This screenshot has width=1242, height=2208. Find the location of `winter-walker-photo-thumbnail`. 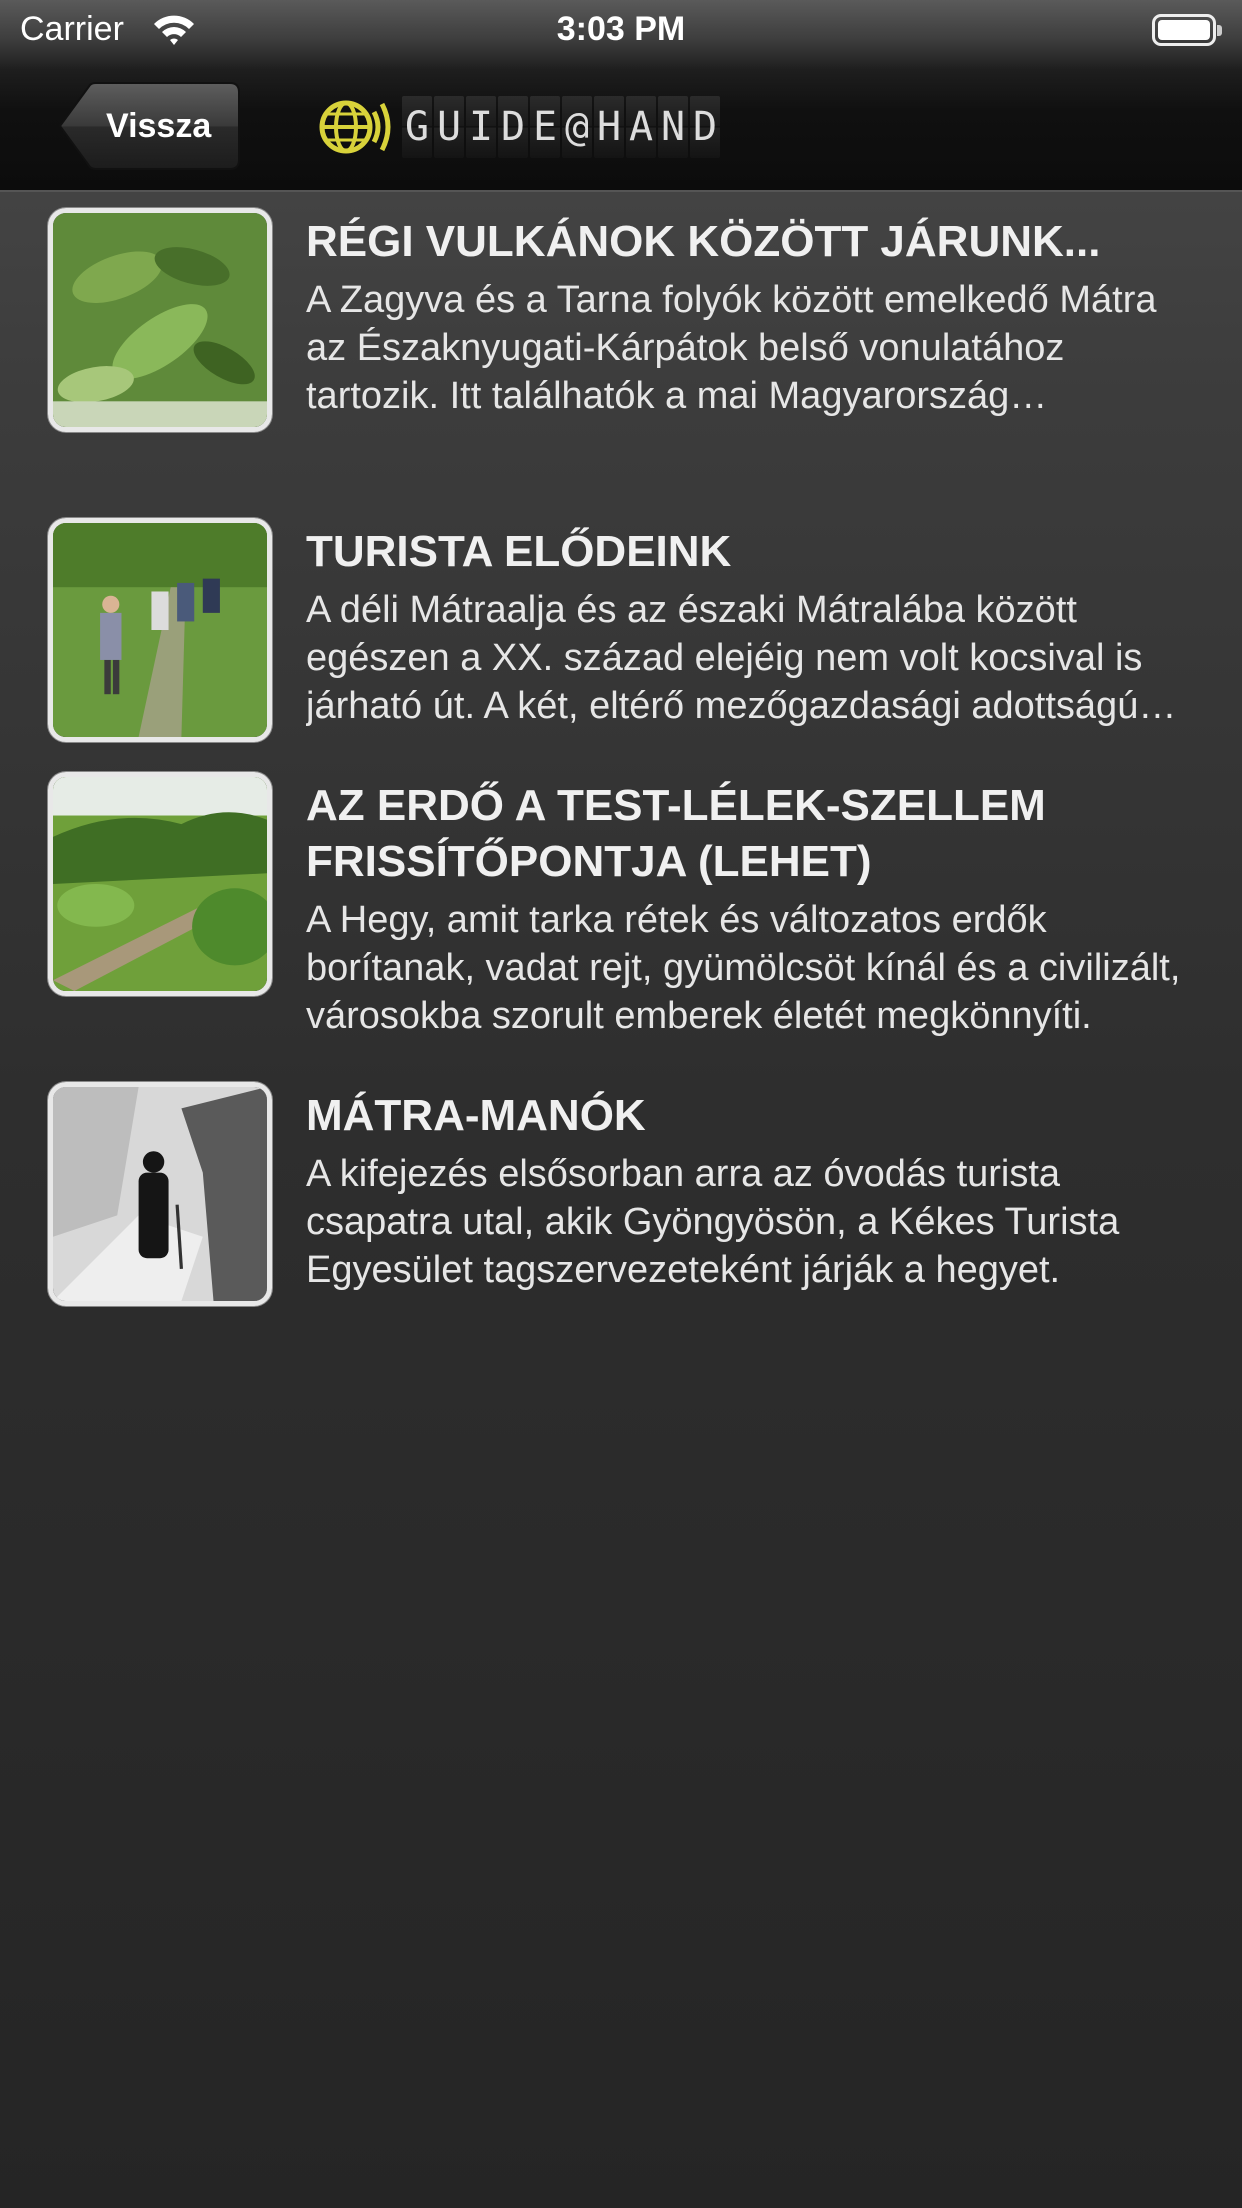

winter-walker-photo-thumbnail is located at coordinates (160, 1194).